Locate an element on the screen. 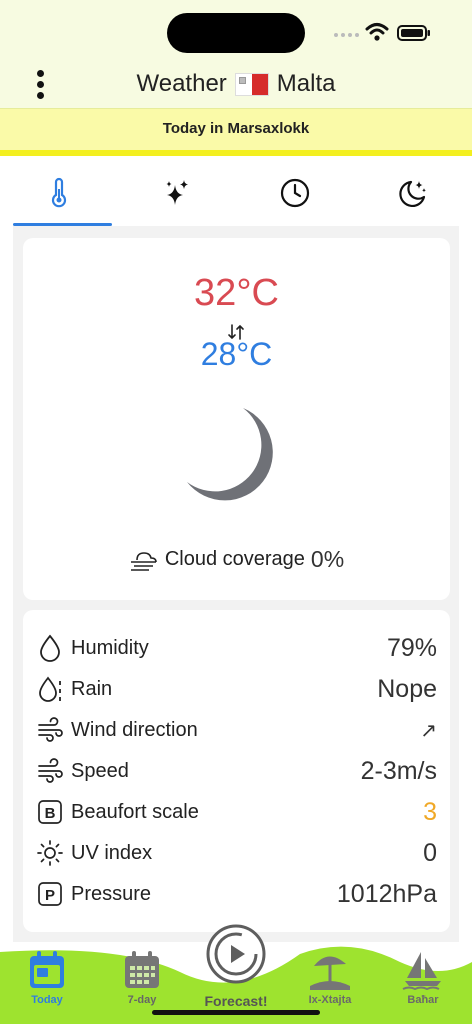 This screenshot has height=1024, width=472. cloud-coverage: Cloud coverage 0% is located at coordinates (236, 559).